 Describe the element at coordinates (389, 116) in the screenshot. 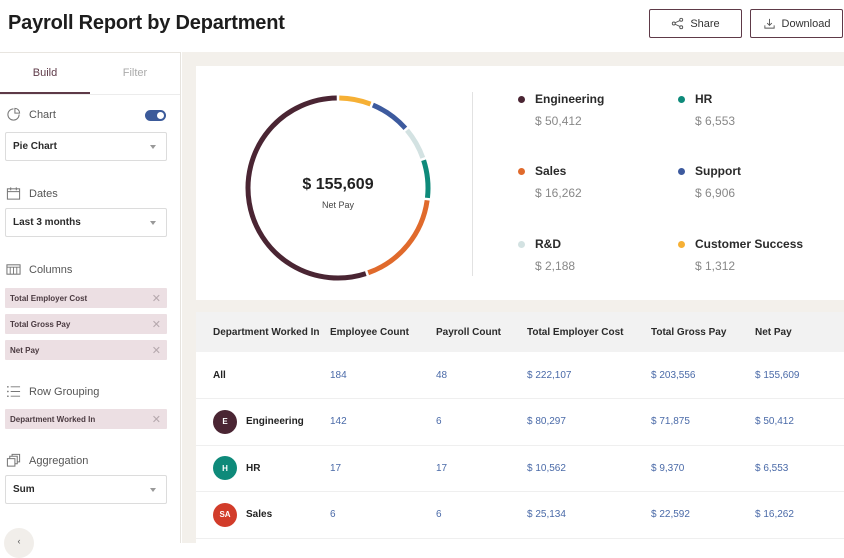

I see `donut-slice-support` at that location.